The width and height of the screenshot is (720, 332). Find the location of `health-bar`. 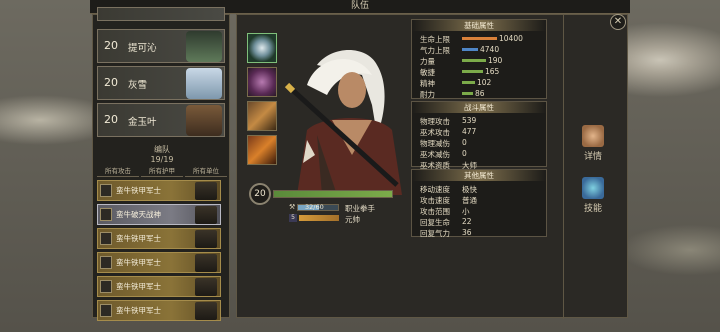

health-bar is located at coordinates (333, 194).